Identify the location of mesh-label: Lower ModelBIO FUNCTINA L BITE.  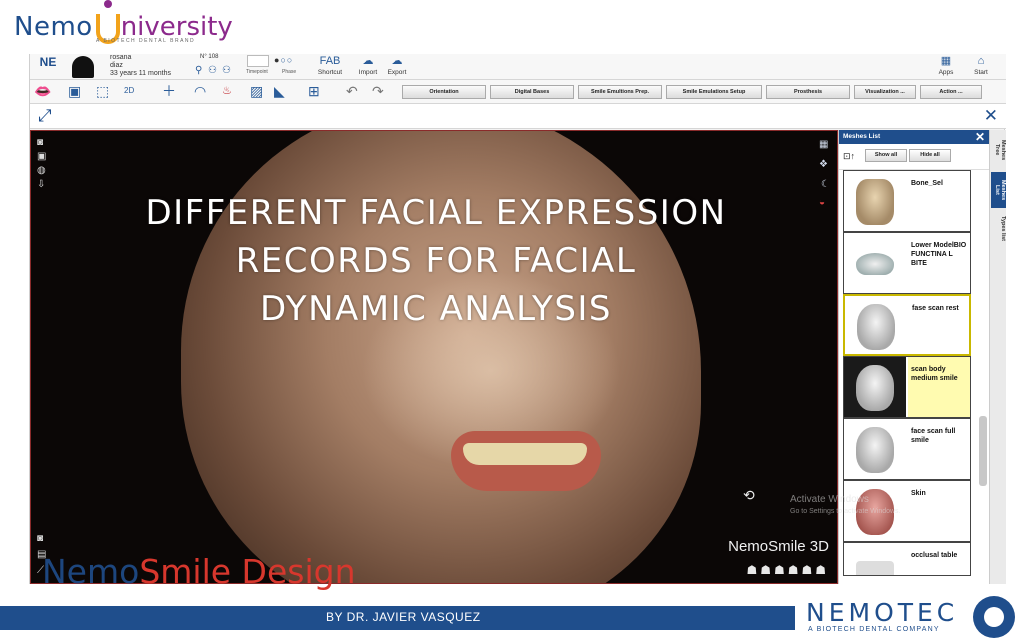
(939, 254).